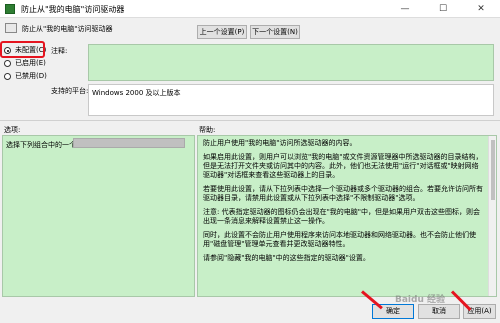  What do you see at coordinates (492, 216) in the screenshot?
I see `help-scrollbar` at bounding box center [492, 216].